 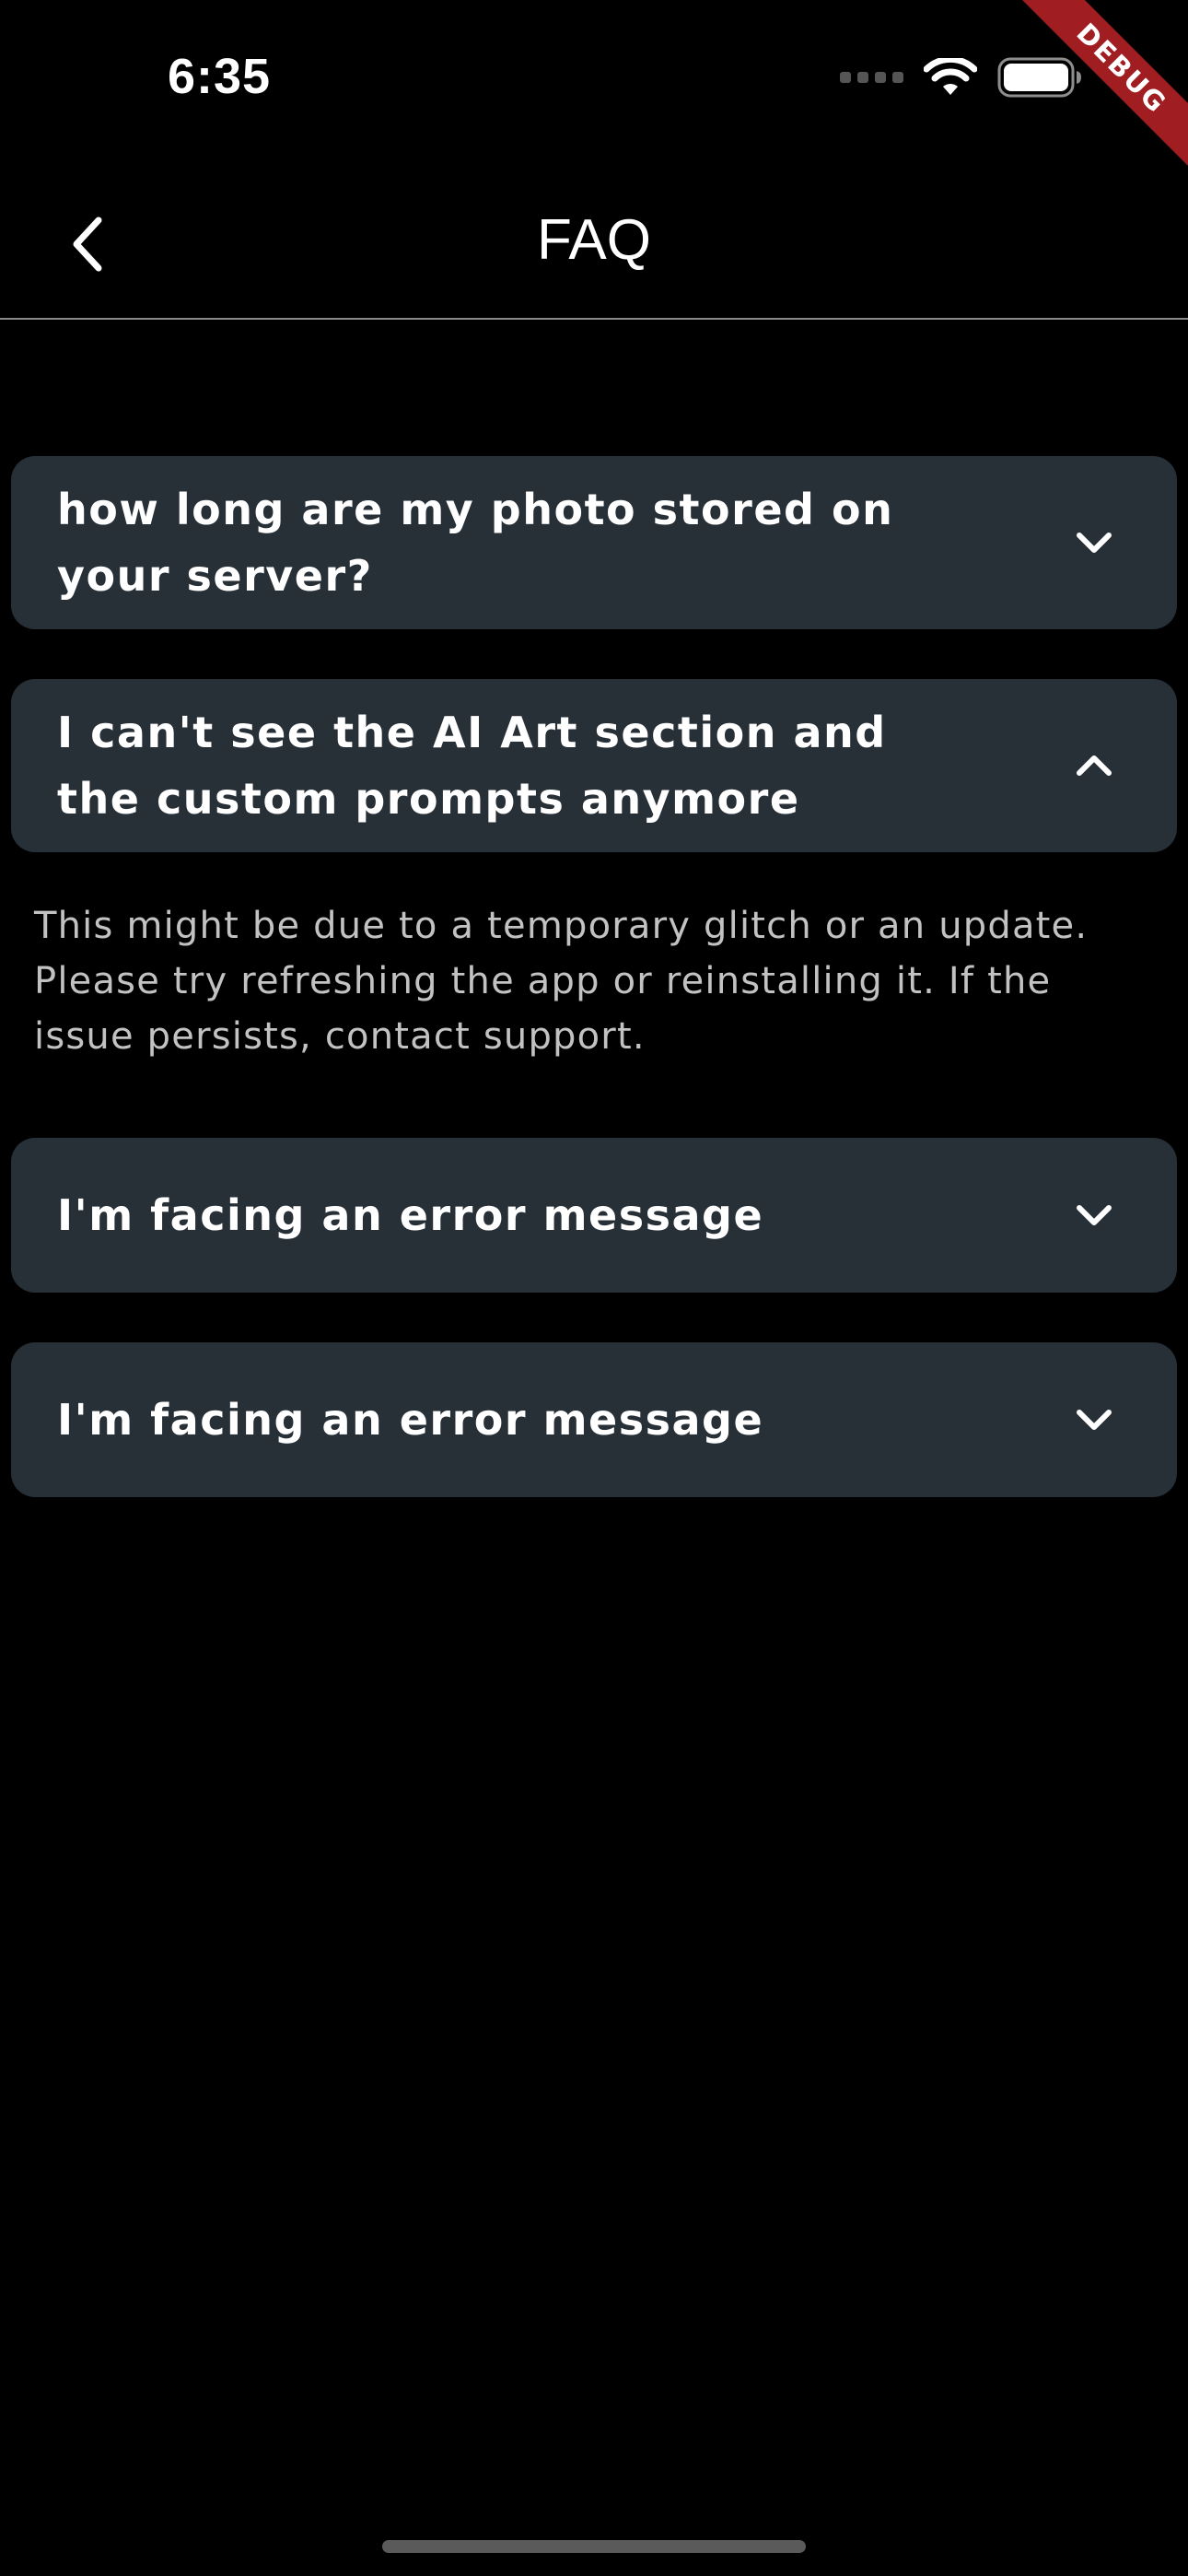 I want to click on app-bar: FAQ, so click(x=594, y=247).